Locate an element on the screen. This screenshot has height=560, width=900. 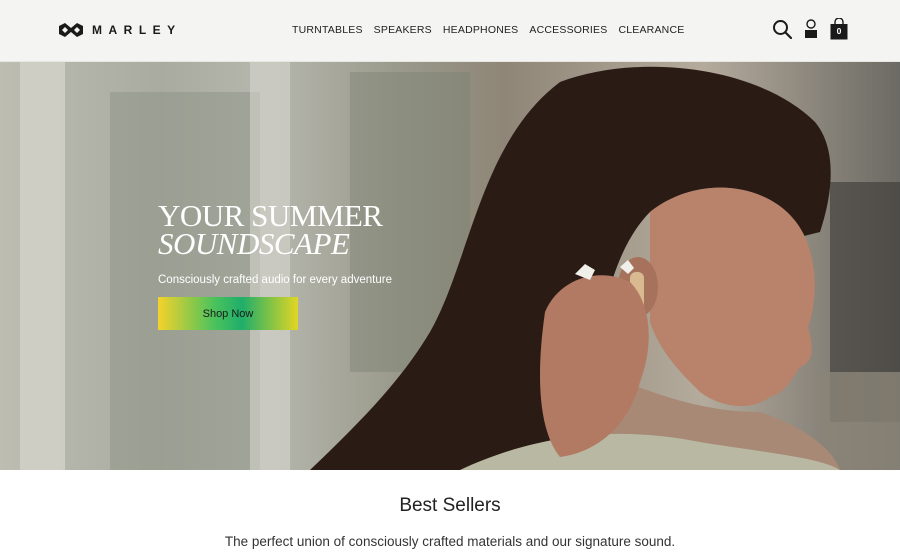
hero-heading: YOUR SUMMER SOUNDSCAPE is located at coordinates (270, 230).